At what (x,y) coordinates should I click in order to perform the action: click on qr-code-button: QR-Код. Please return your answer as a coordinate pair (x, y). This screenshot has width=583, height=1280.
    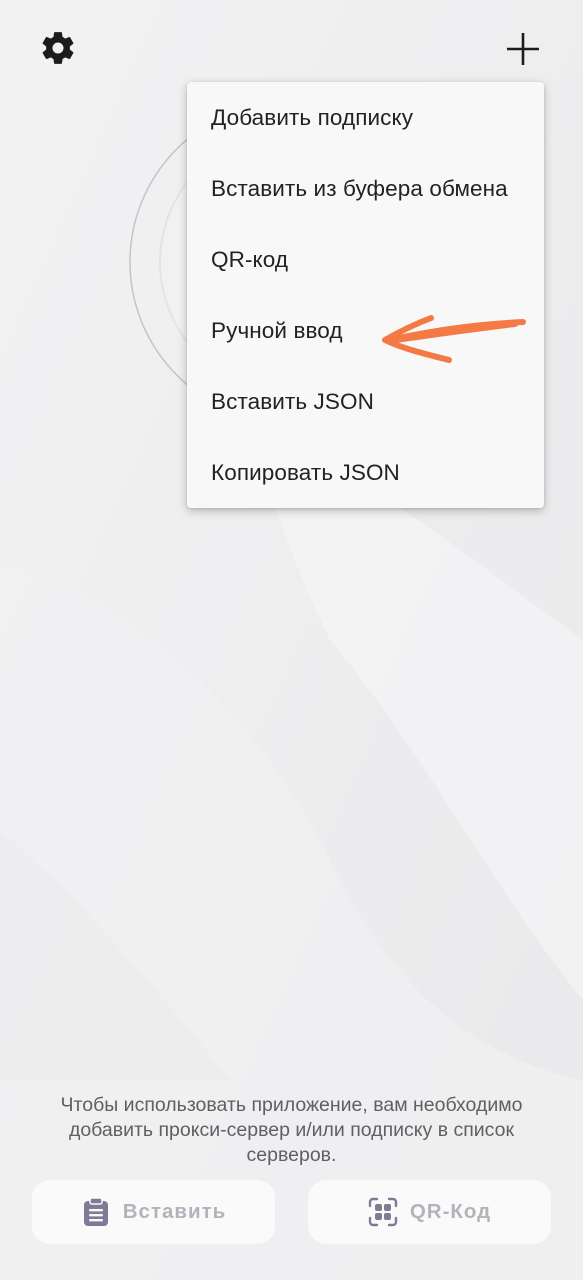
    Looking at the image, I should click on (429, 1212).